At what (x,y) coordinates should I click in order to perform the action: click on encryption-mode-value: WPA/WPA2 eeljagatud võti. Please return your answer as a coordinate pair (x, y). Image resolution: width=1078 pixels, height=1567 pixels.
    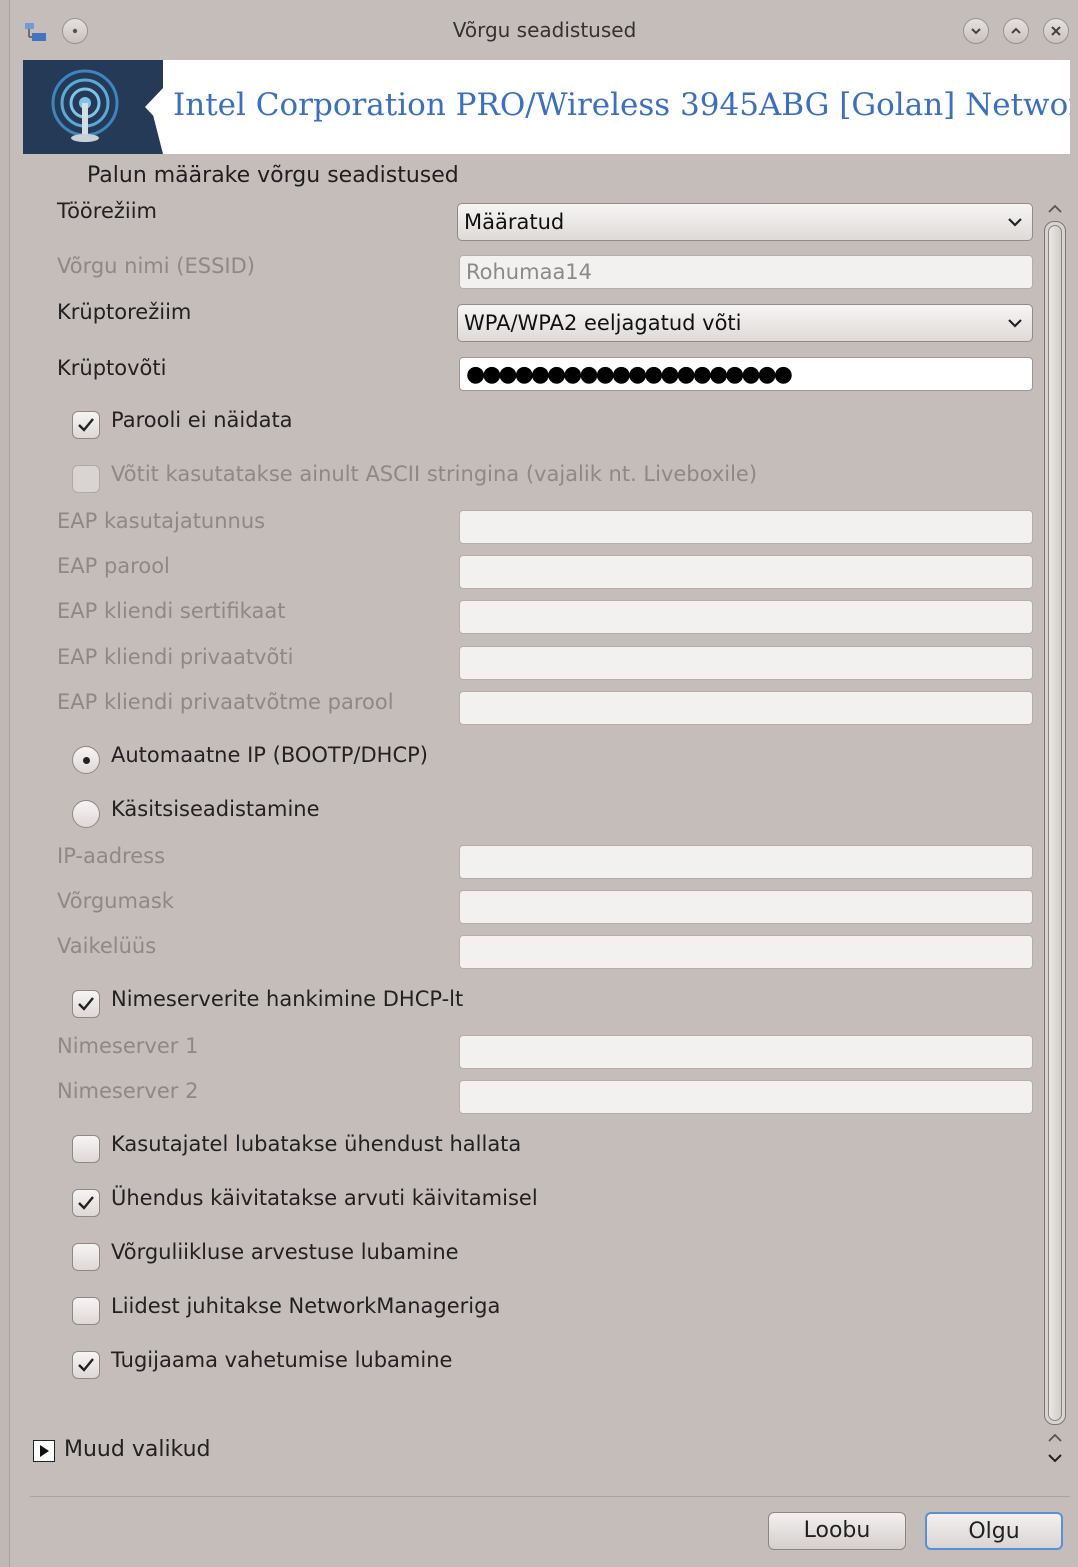
    Looking at the image, I should click on (603, 323).